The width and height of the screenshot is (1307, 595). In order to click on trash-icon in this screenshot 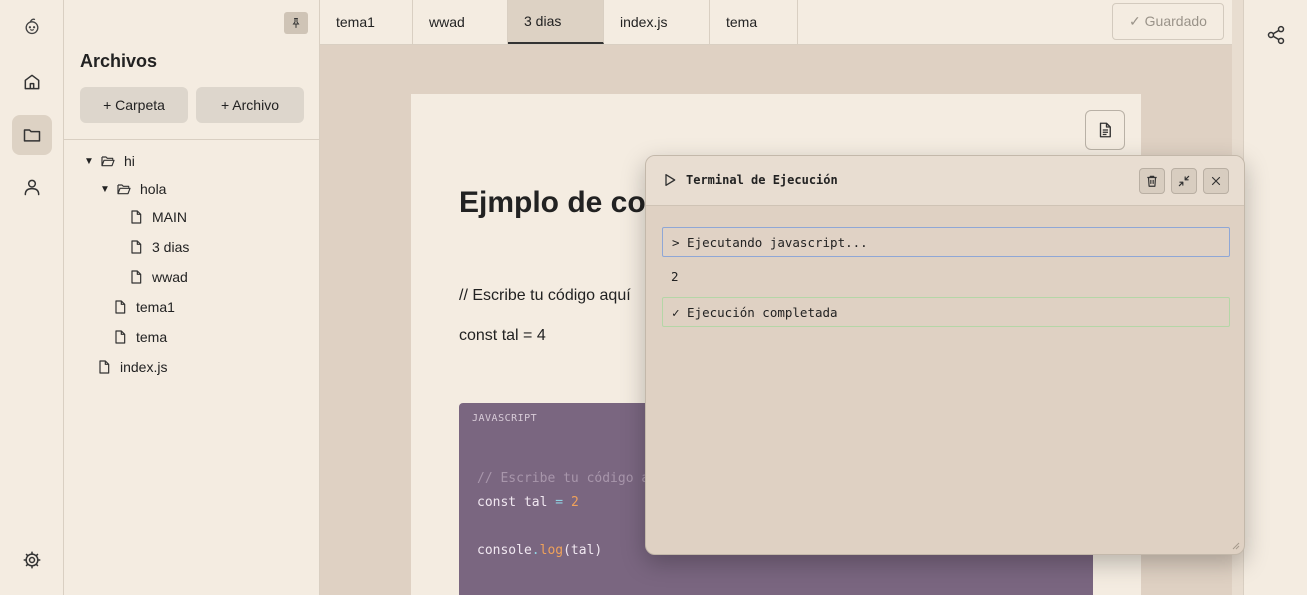, I will do `click(1152, 181)`.